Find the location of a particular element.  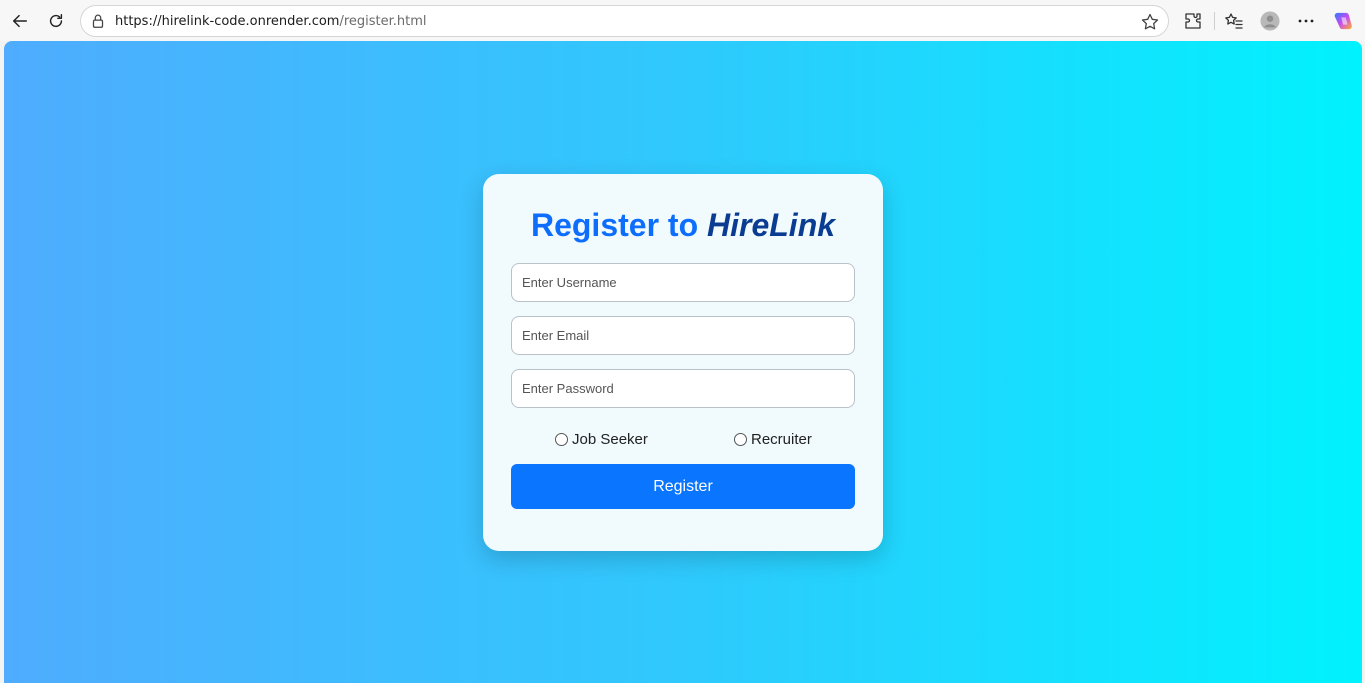

password-field is located at coordinates (683, 388).